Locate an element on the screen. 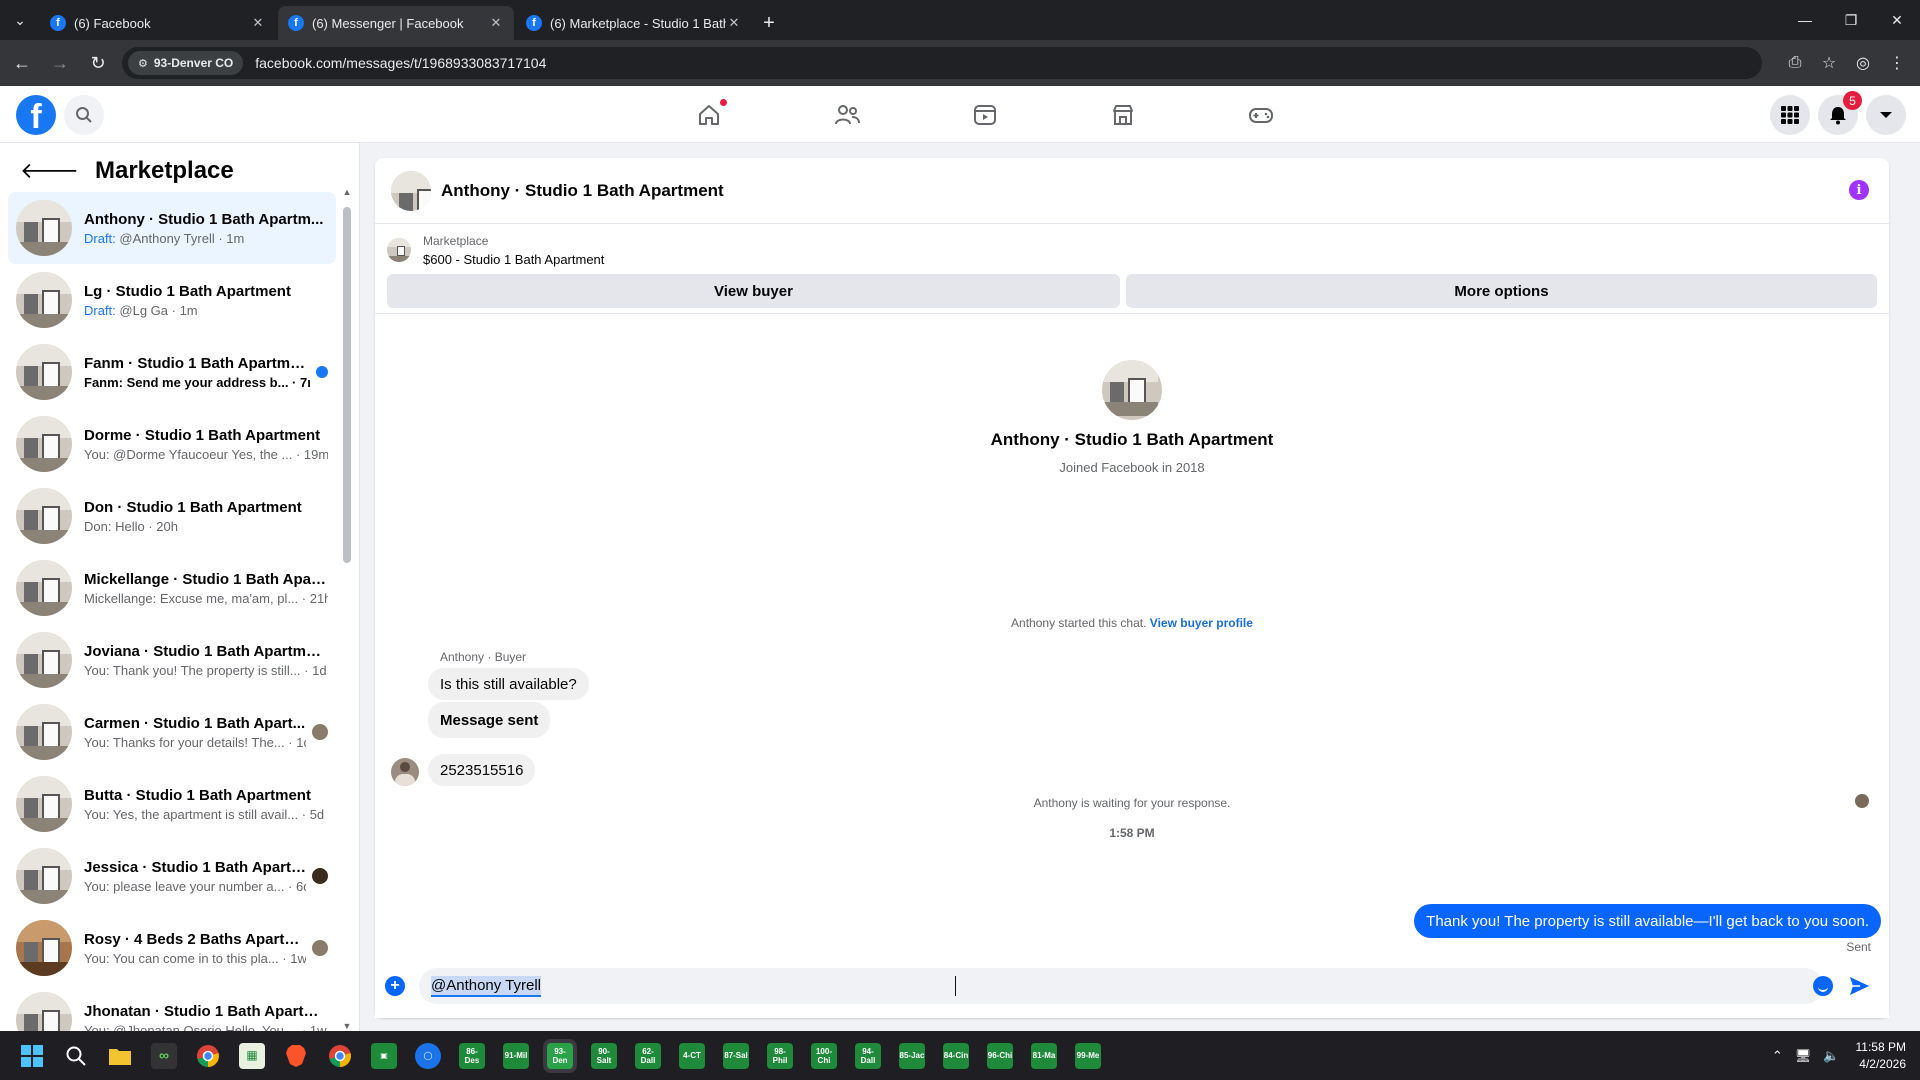  emoji-icon is located at coordinates (1823, 986).